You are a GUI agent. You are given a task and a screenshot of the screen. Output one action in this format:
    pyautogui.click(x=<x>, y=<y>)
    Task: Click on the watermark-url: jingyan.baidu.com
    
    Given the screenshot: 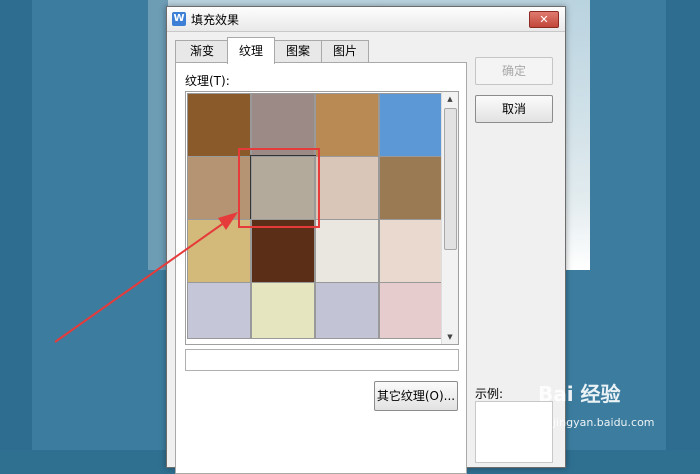 What is the action you would take?
    pyautogui.click(x=604, y=422)
    